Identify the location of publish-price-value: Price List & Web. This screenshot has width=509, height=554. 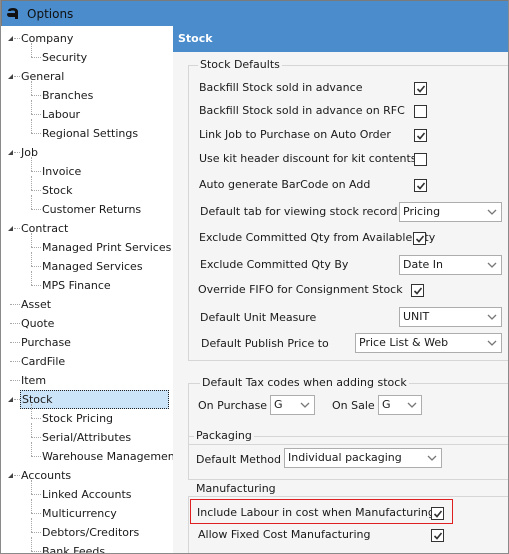
(404, 342).